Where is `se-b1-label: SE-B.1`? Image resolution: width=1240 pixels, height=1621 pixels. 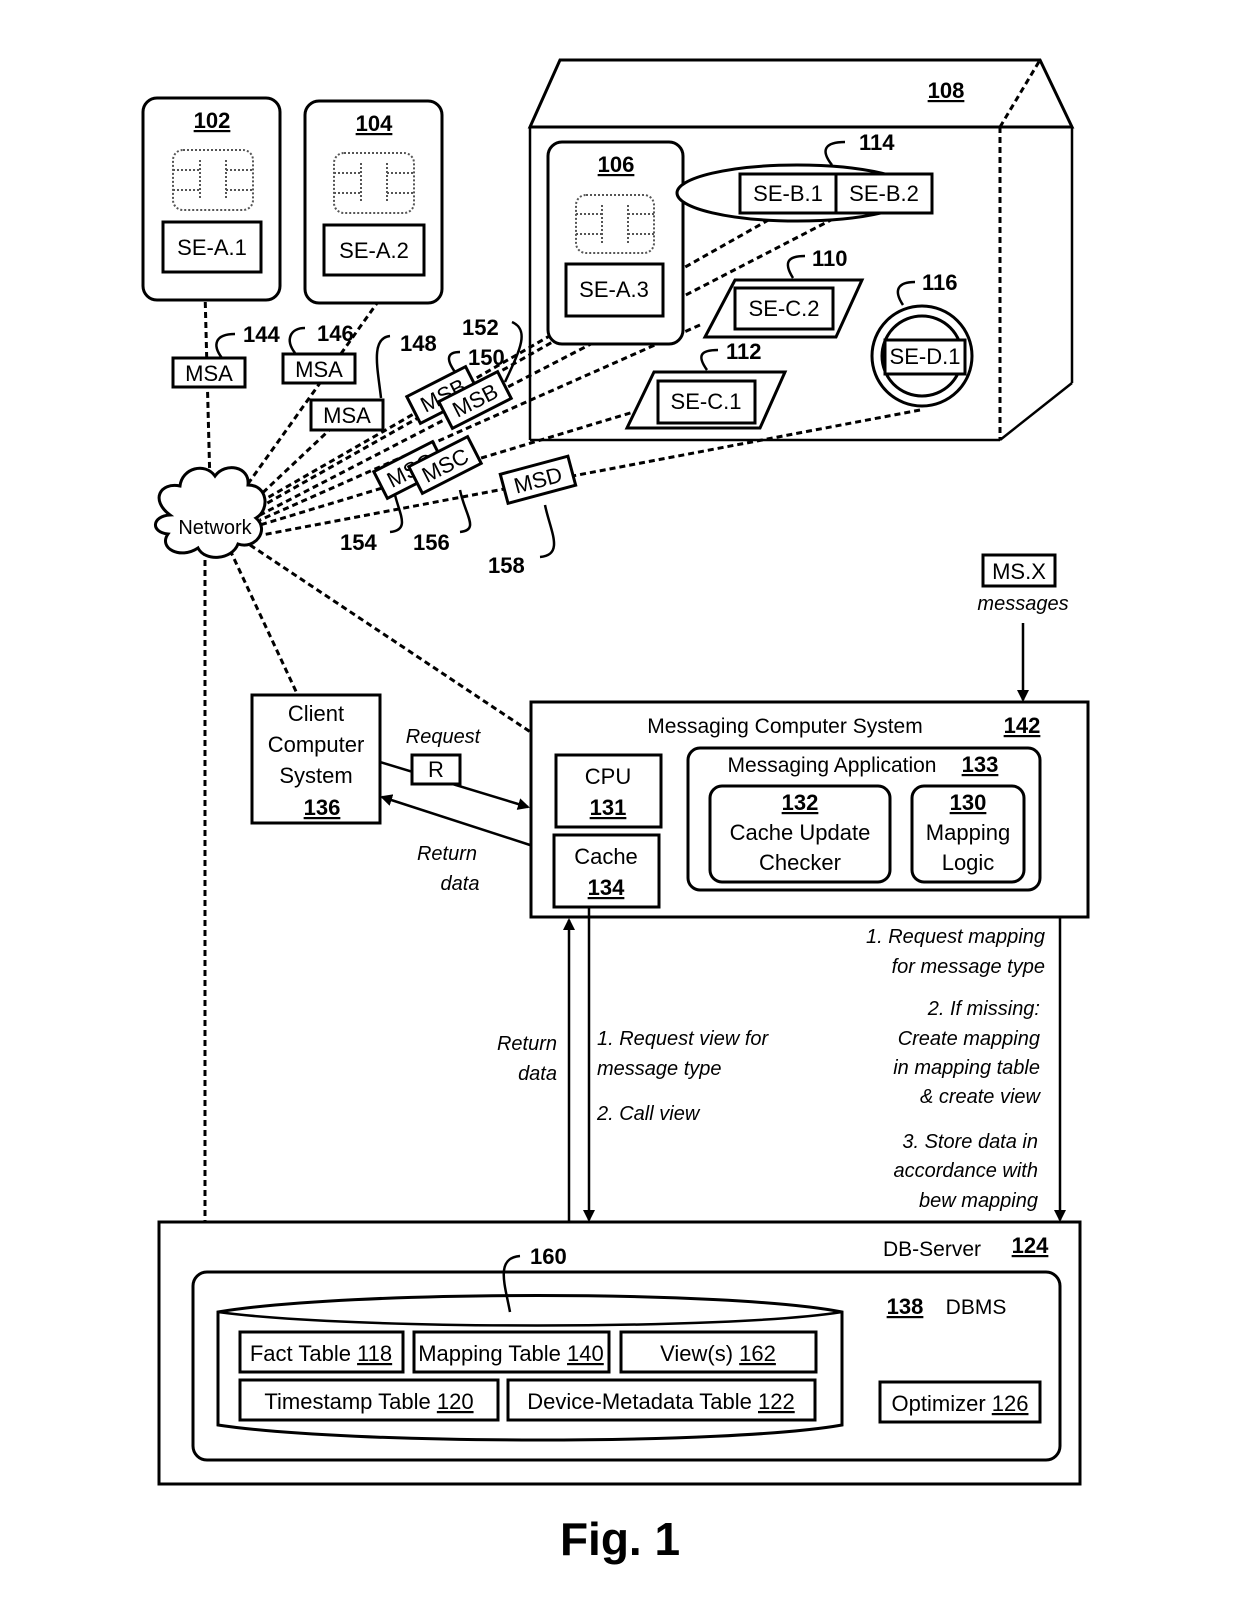 se-b1-label: SE-B.1 is located at coordinates (788, 193).